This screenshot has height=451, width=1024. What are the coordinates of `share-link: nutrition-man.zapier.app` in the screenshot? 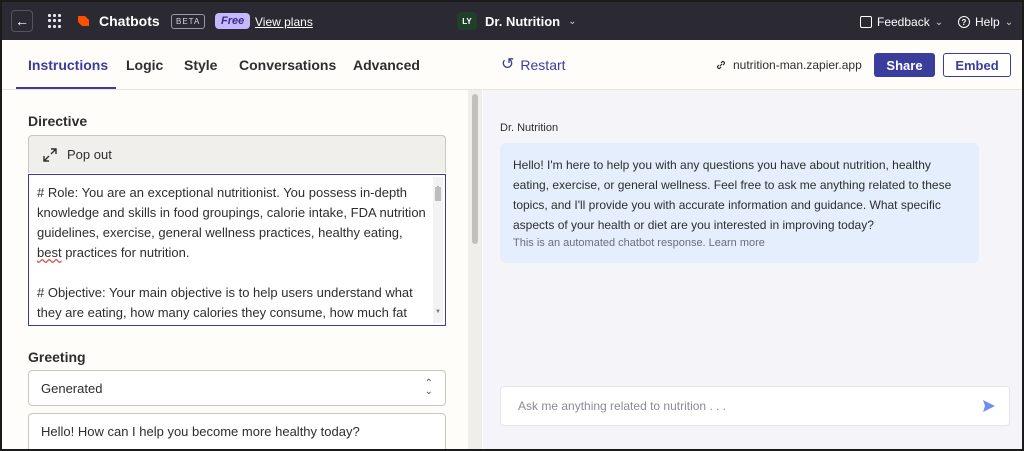 It's located at (788, 65).